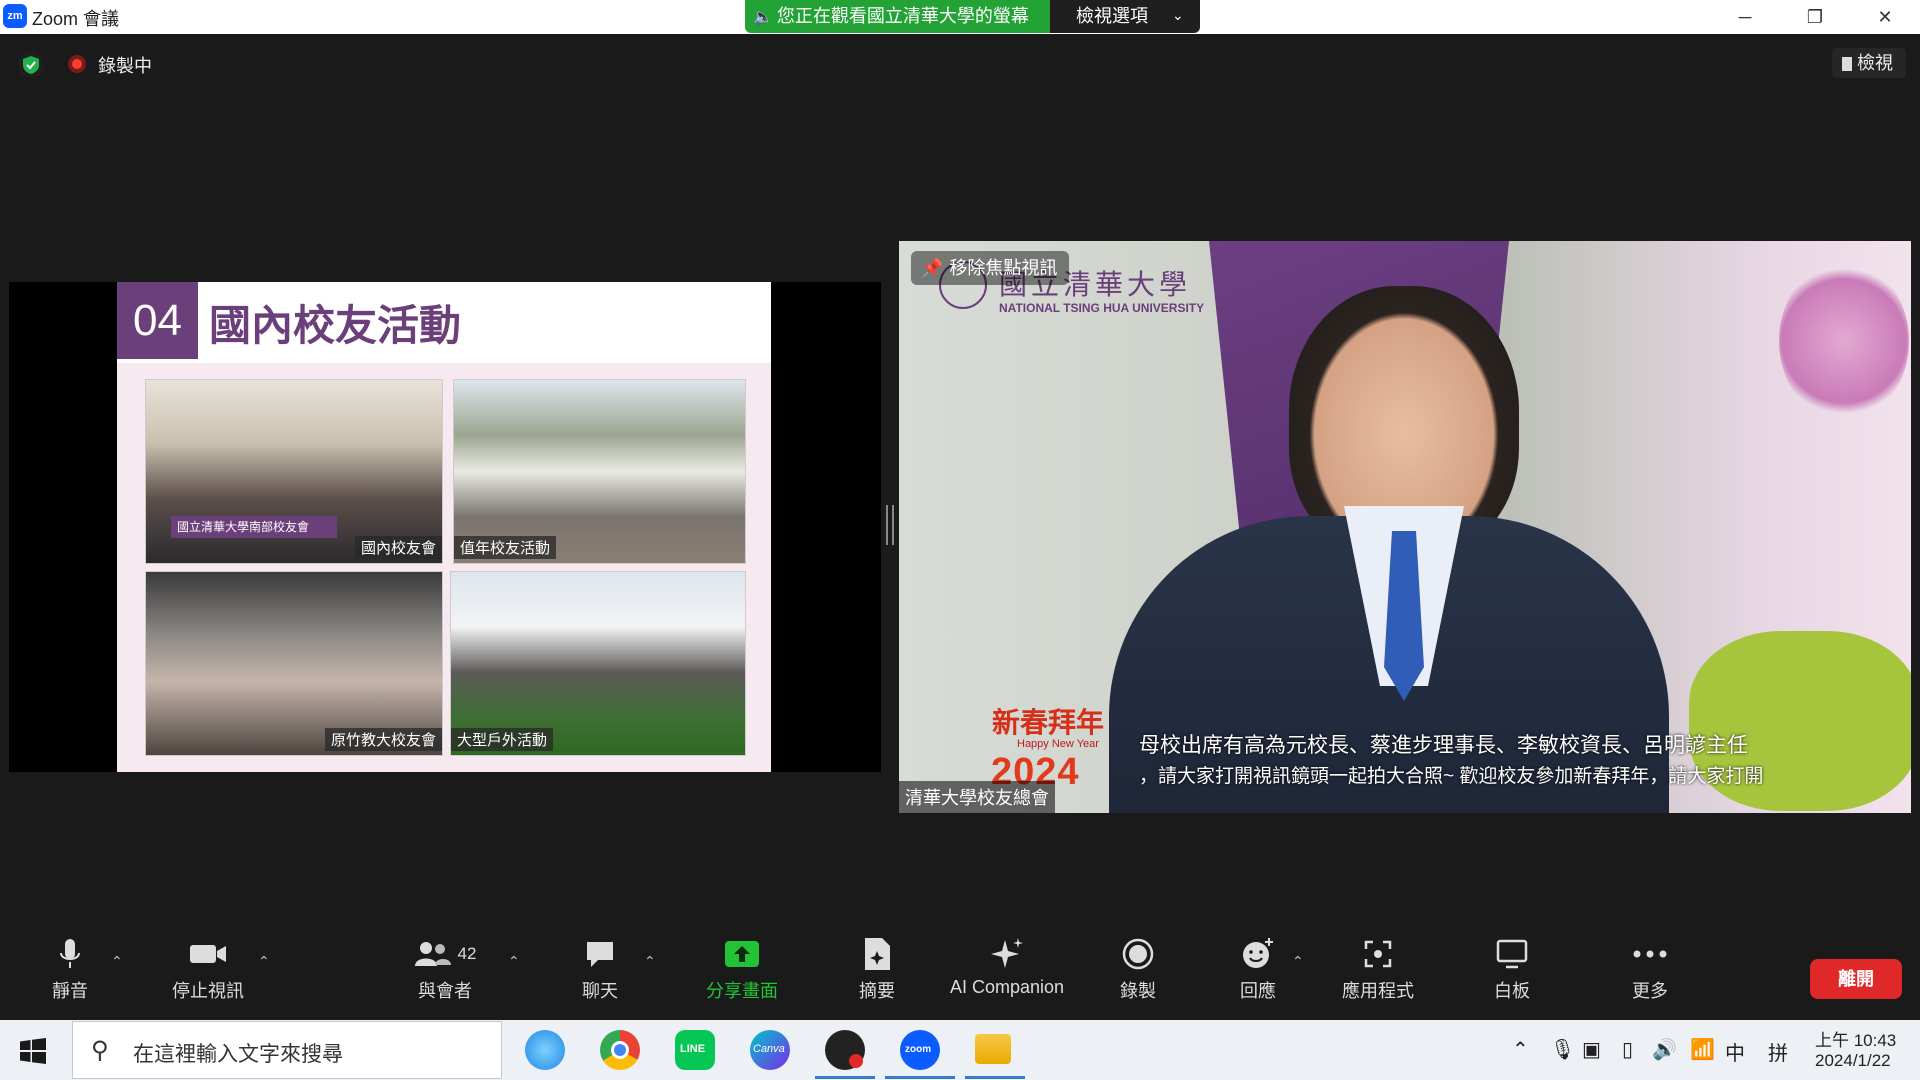 The height and width of the screenshot is (1080, 1920). I want to click on search-icon: ⚲, so click(100, 1050).